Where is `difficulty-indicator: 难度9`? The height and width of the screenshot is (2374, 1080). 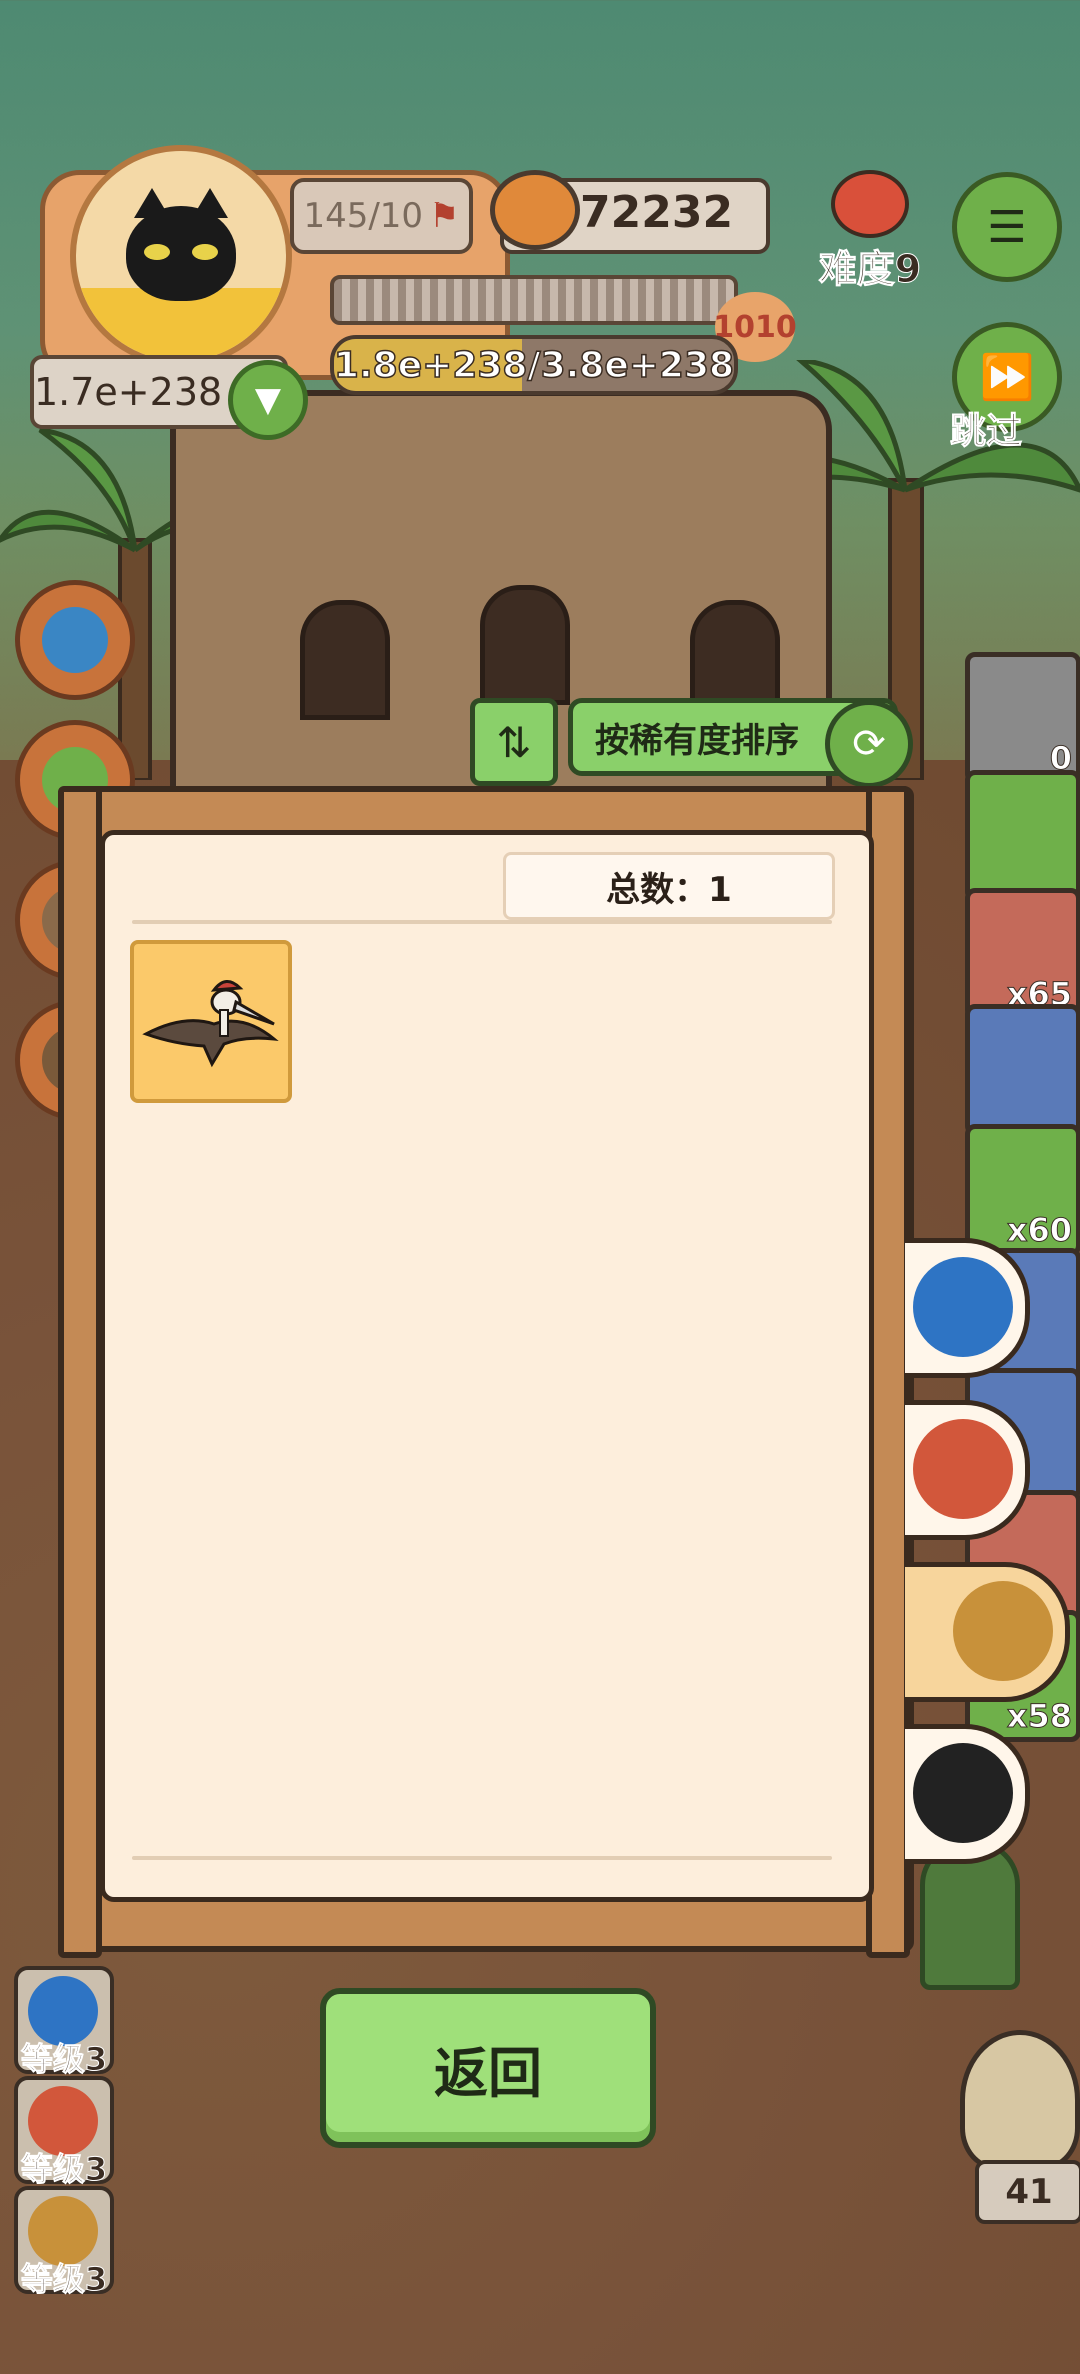
difficulty-indicator: 难度9 is located at coordinates (870, 231).